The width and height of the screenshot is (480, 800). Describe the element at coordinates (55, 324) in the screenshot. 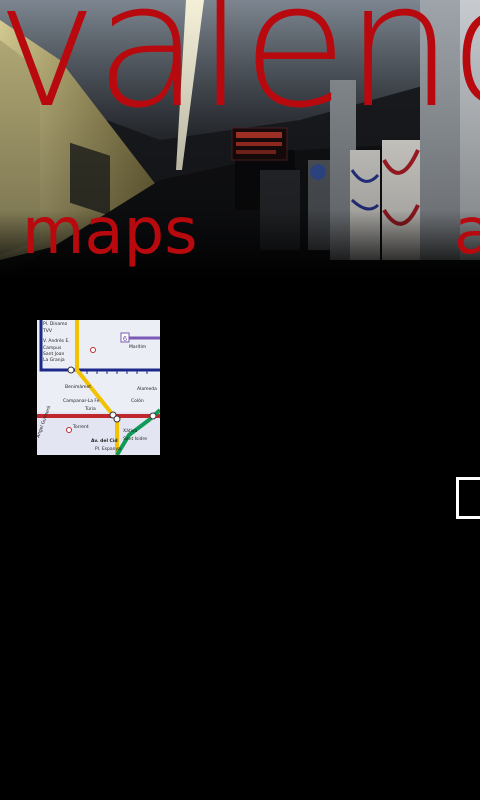

I see `svg-text: Pl. Dinamo` at that location.